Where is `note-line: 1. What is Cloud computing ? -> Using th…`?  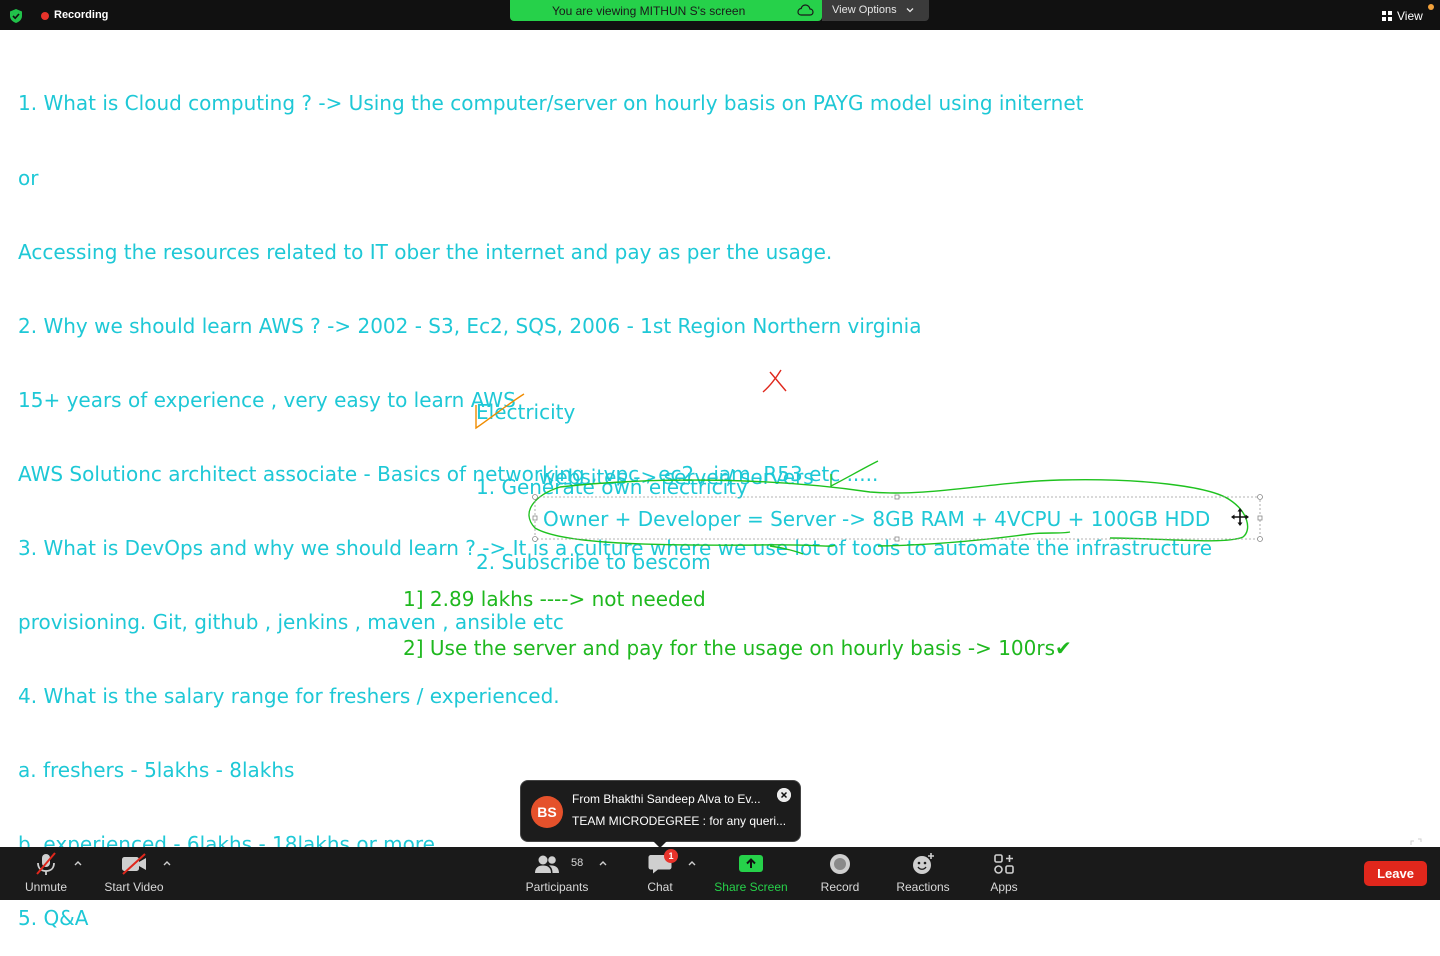 note-line: 1. What is Cloud computing ? -> Using th… is located at coordinates (551, 103).